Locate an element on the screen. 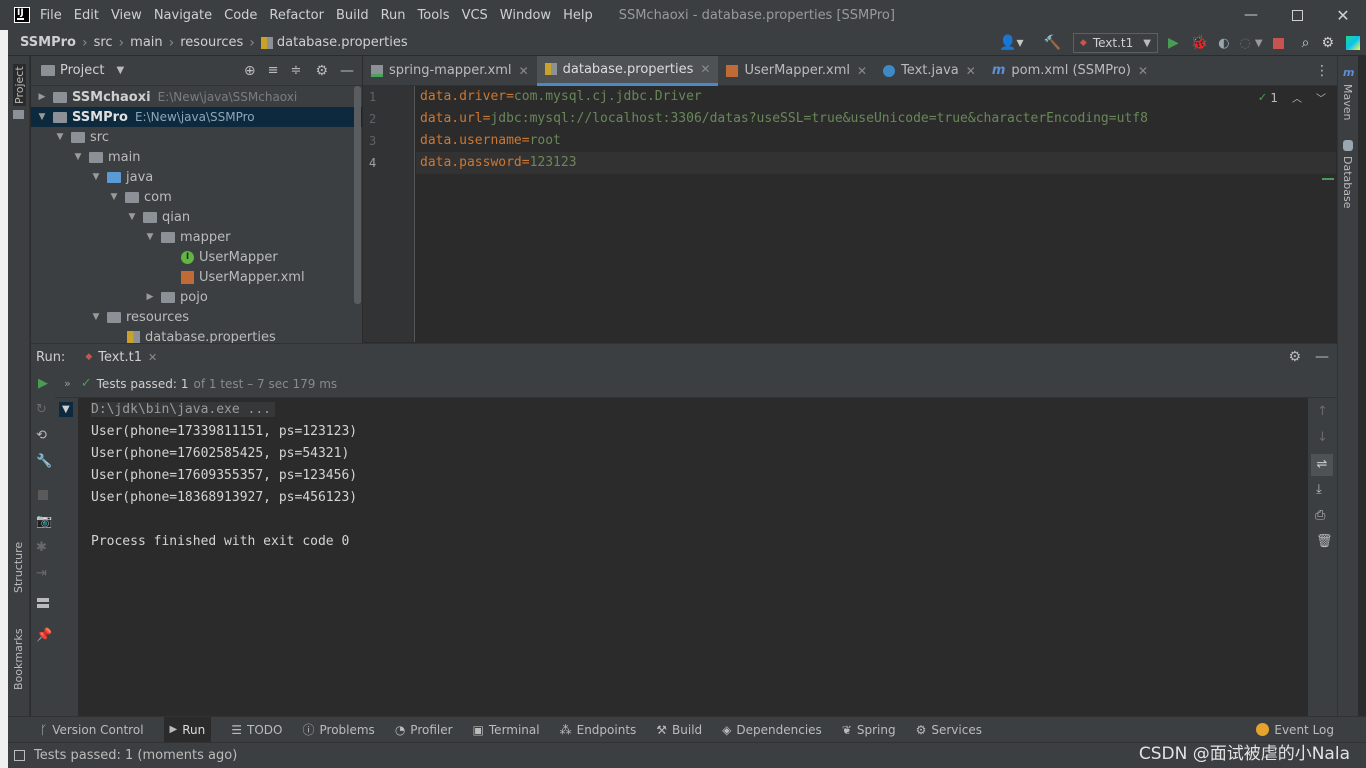 This screenshot has height=768, width=1366. coverage-icon: ◐ is located at coordinates (1223, 43).